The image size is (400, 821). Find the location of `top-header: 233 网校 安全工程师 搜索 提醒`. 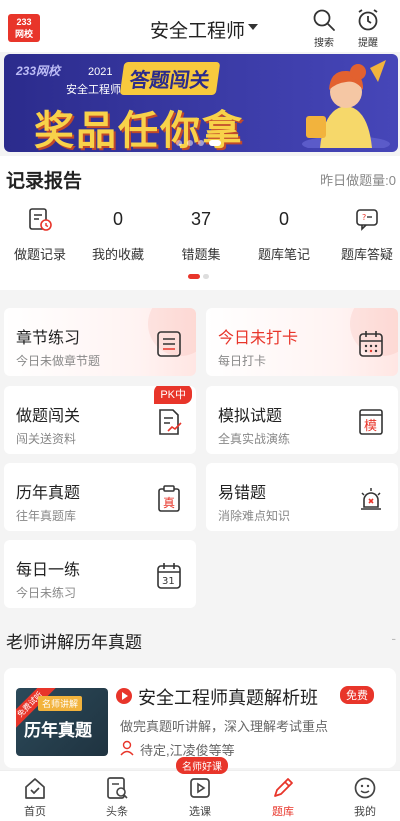

top-header: 233 网校 安全工程师 搜索 提醒 is located at coordinates (200, 26).